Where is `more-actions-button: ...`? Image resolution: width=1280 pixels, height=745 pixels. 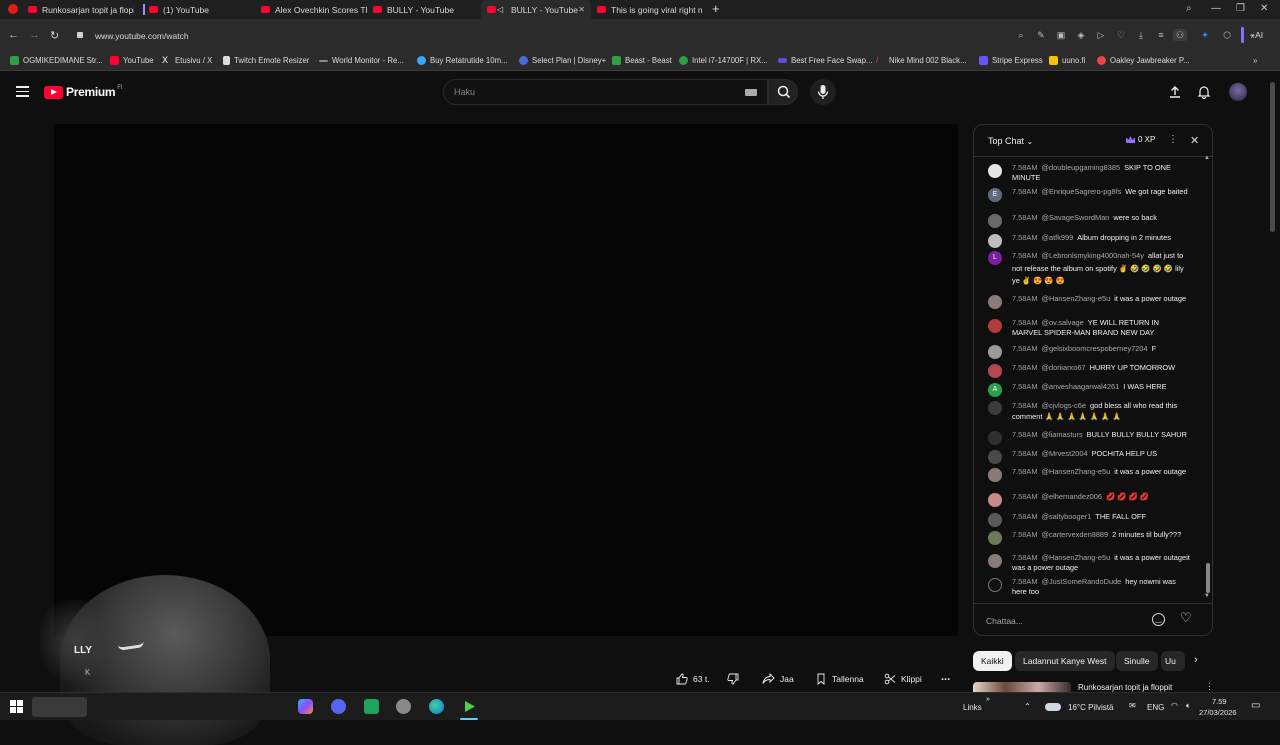
more-actions-button: ... is located at coordinates (945, 677).